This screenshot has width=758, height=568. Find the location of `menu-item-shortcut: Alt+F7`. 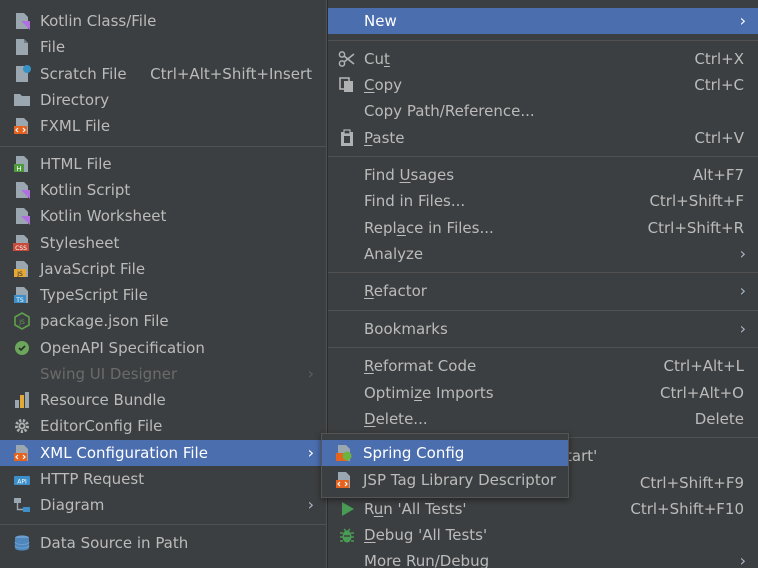

menu-item-shortcut: Alt+F7 is located at coordinates (718, 175).